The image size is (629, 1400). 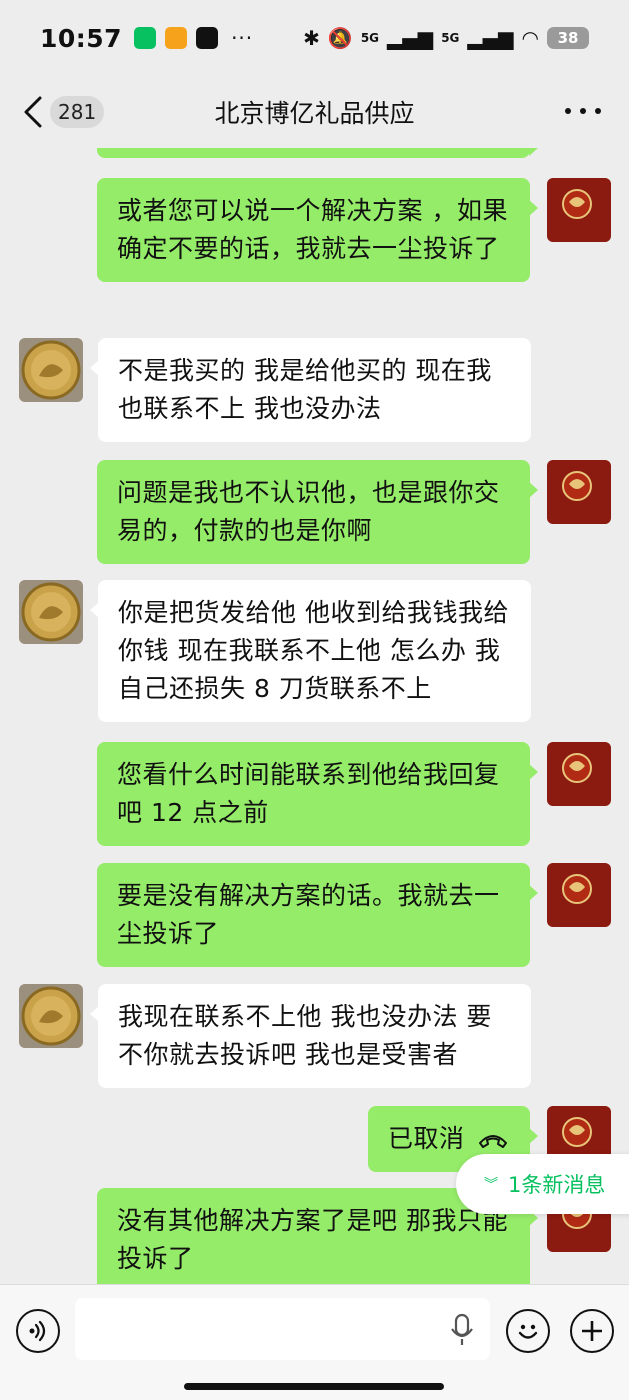 What do you see at coordinates (426, 1138) in the screenshot?
I see `call-status-label: 已取消` at bounding box center [426, 1138].